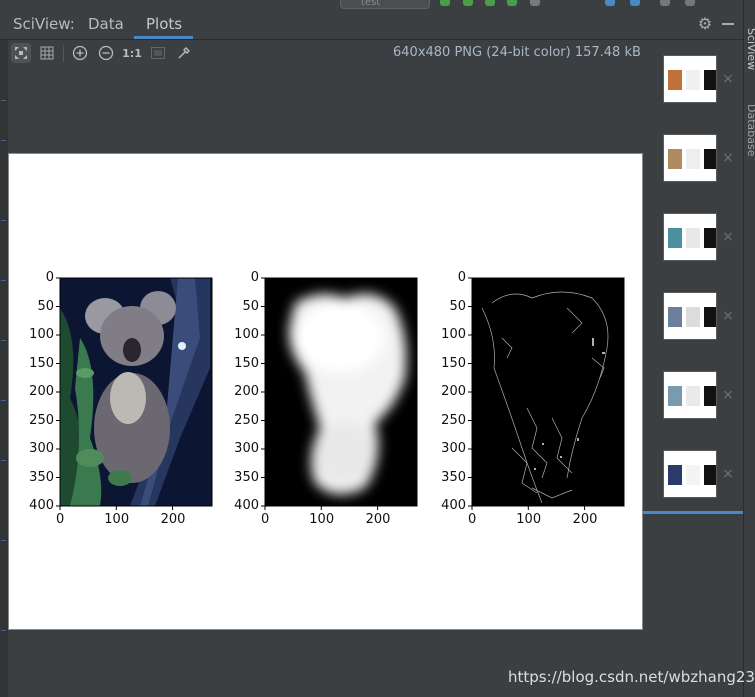 The width and height of the screenshot is (755, 697). I want to click on zoom-in-icon, so click(80, 53).